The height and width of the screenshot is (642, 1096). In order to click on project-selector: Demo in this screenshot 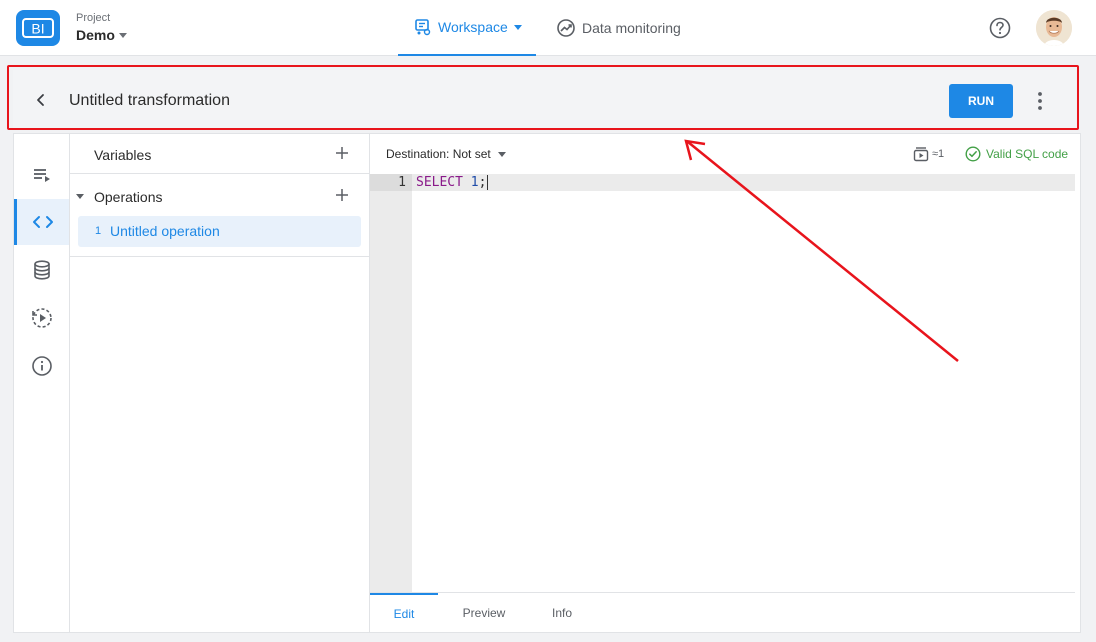, I will do `click(101, 35)`.